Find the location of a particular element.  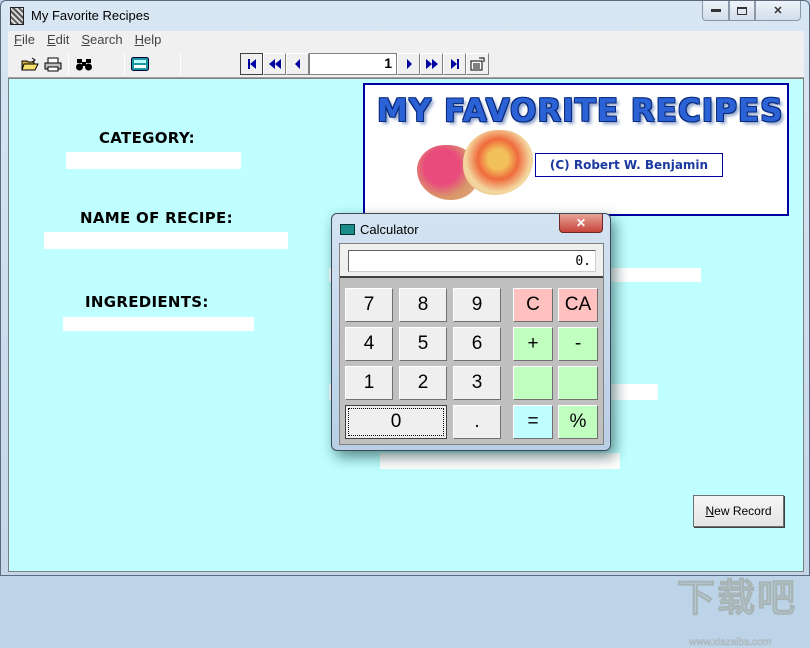

calc-key-label: C is located at coordinates (533, 304).